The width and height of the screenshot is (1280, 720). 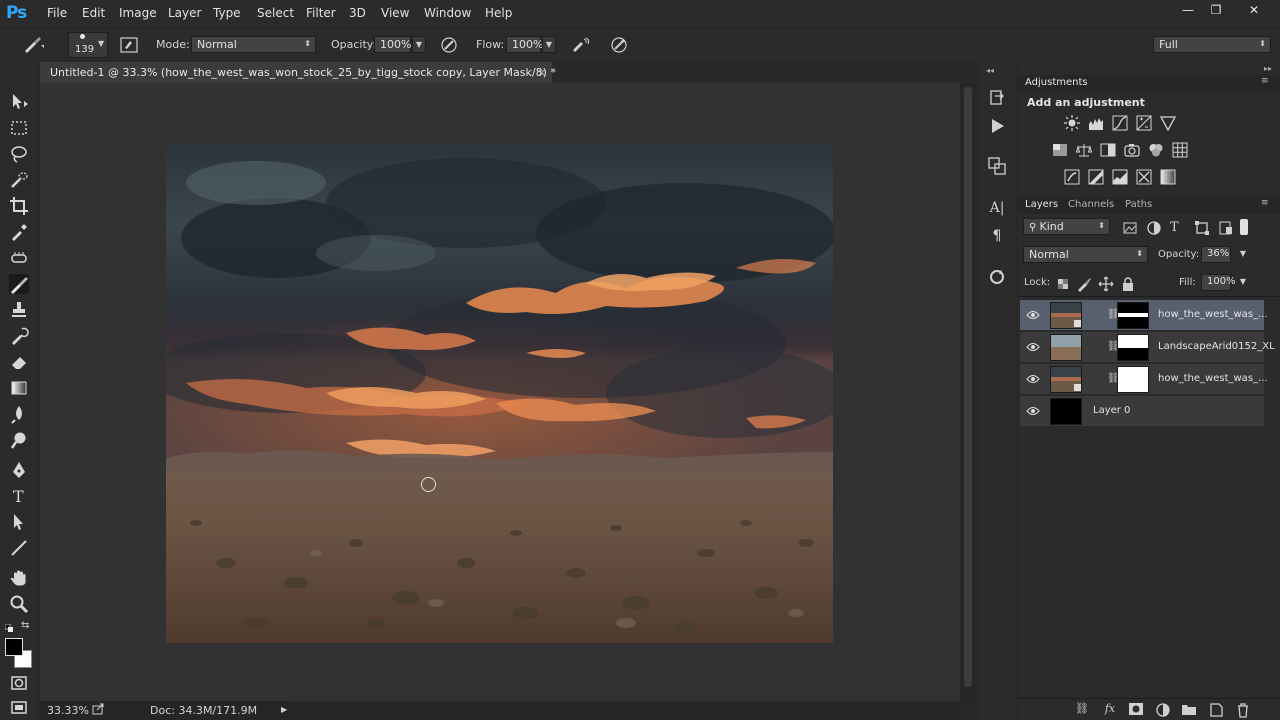 What do you see at coordinates (1056, 82) in the screenshot?
I see `adjustments-tab: Adjustments` at bounding box center [1056, 82].